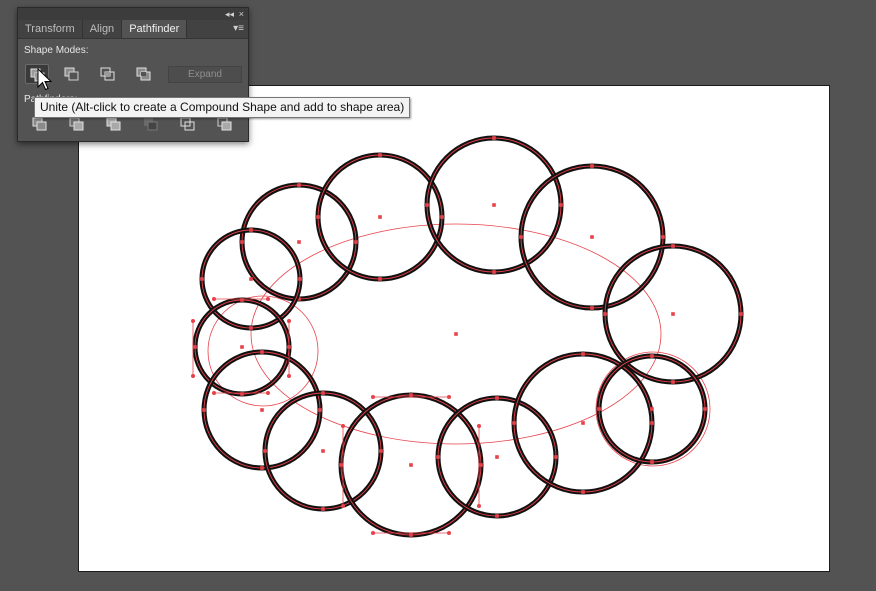 The image size is (876, 591). What do you see at coordinates (224, 124) in the screenshot?
I see `minus-back-icon` at bounding box center [224, 124].